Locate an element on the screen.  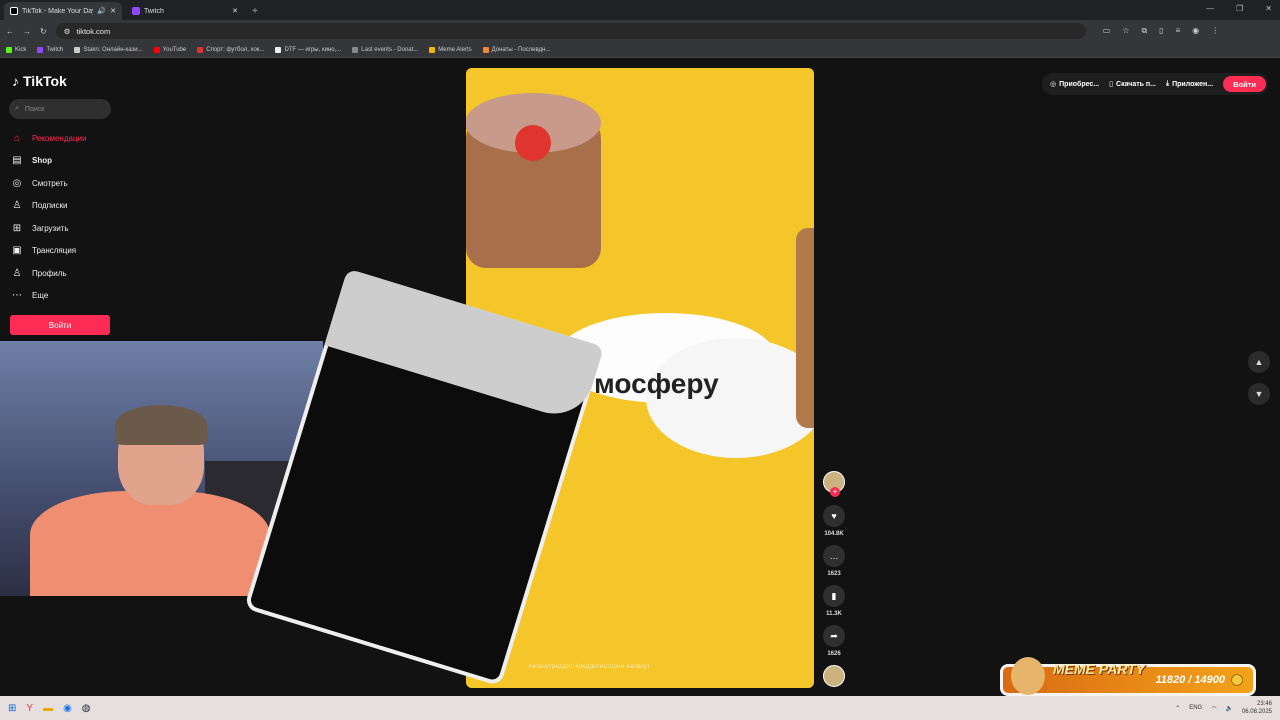
compass-icon: ◎ is located at coordinates (17, 183).